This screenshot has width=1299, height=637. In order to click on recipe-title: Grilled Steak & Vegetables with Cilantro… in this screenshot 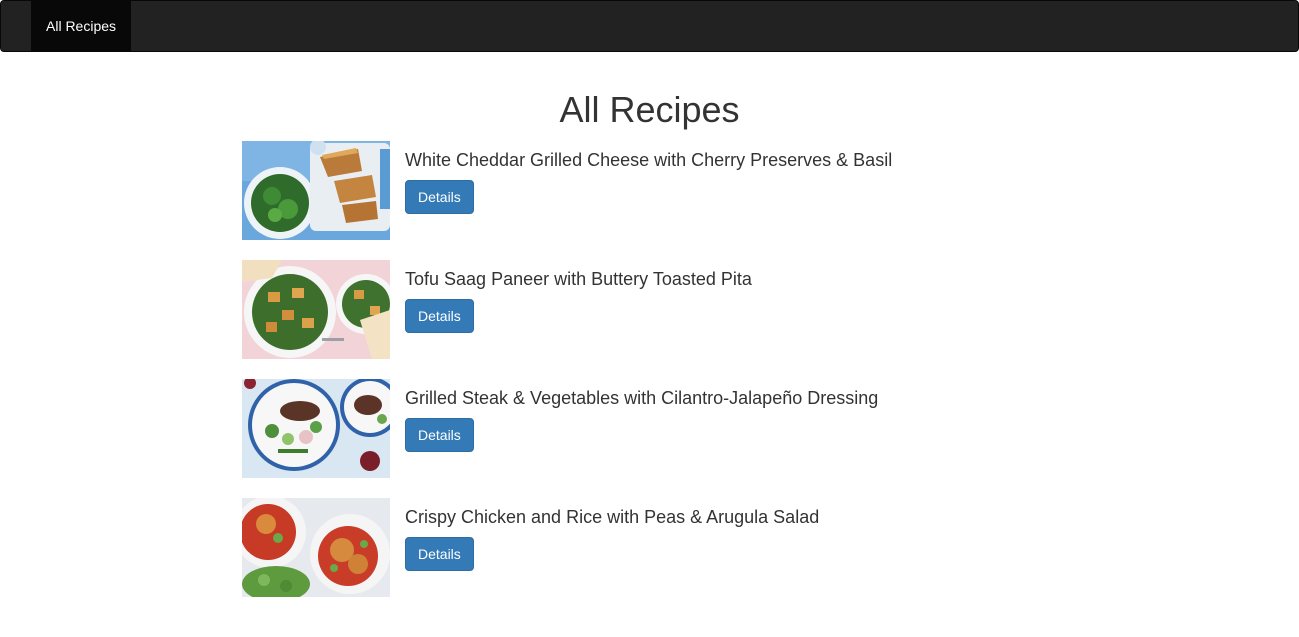, I will do `click(641, 398)`.